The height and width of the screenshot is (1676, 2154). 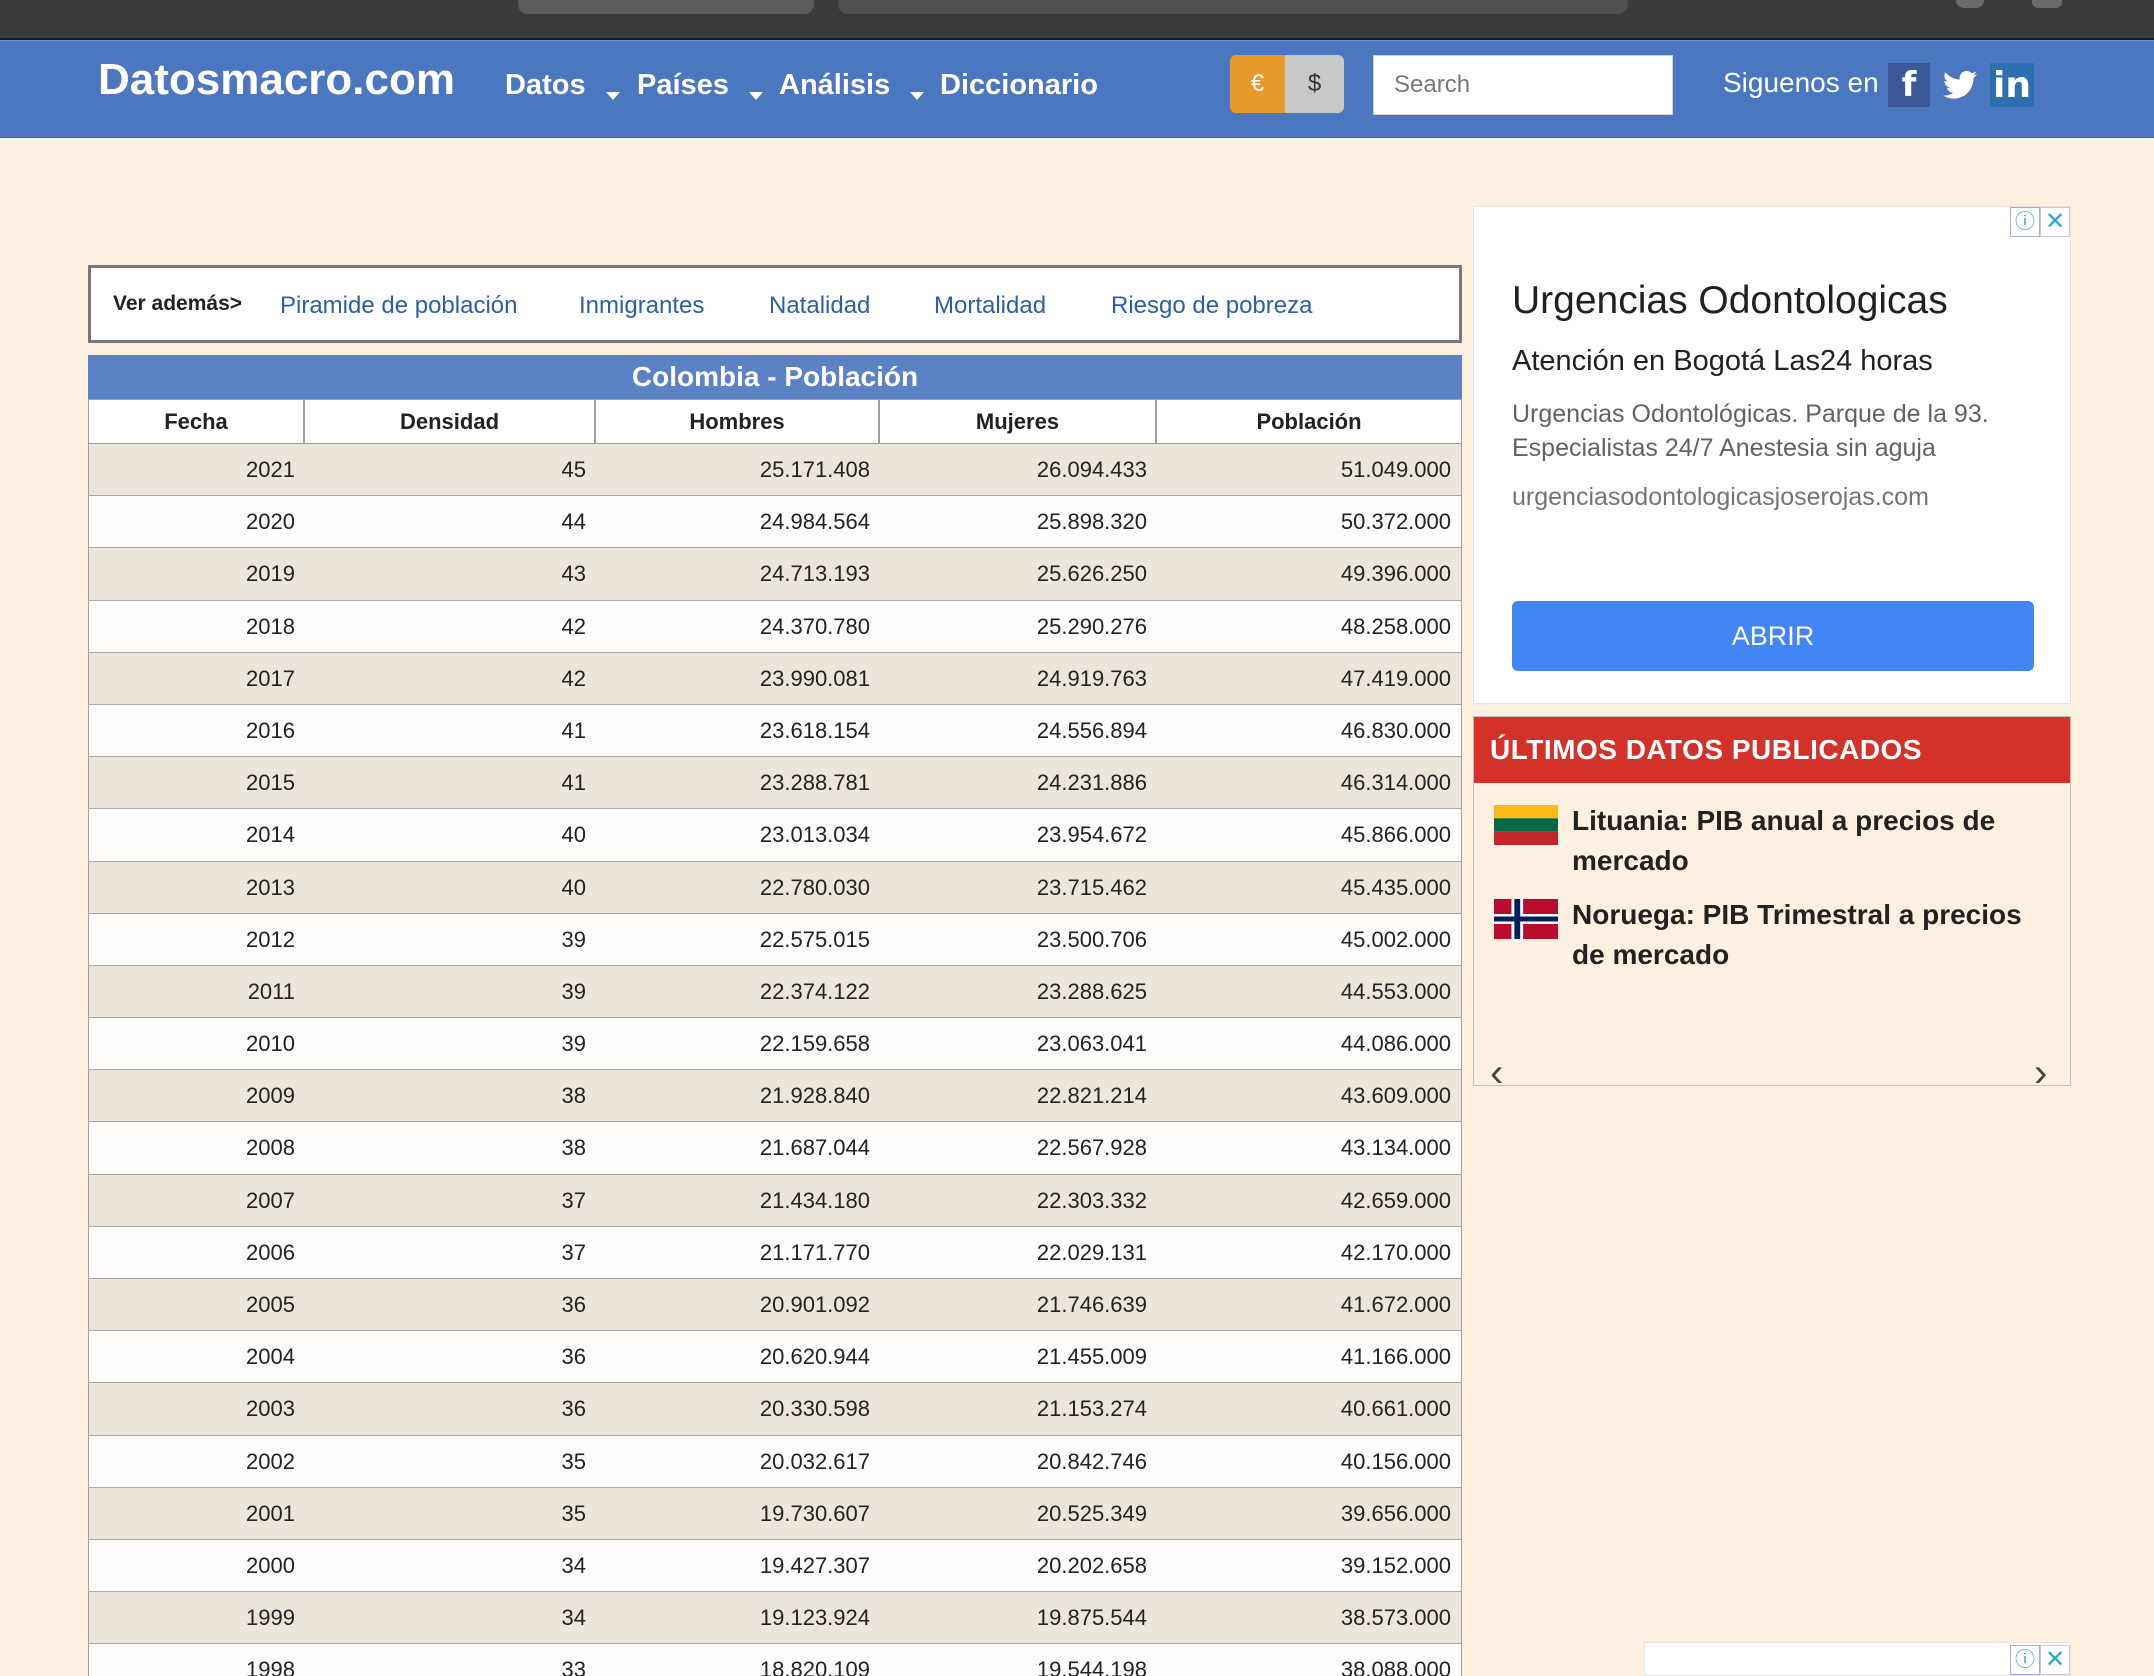 What do you see at coordinates (1018, 421) in the screenshot?
I see `column-header-mujeres: Mujeres` at bounding box center [1018, 421].